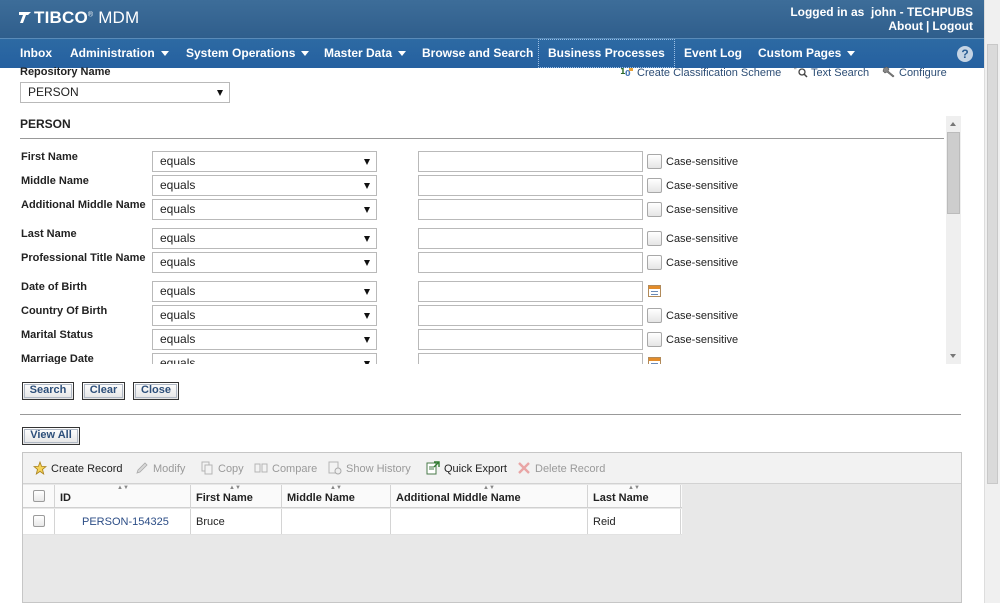 The width and height of the screenshot is (1000, 603). What do you see at coordinates (604, 522) in the screenshot?
I see `cell-last-name-value: Reid` at bounding box center [604, 522].